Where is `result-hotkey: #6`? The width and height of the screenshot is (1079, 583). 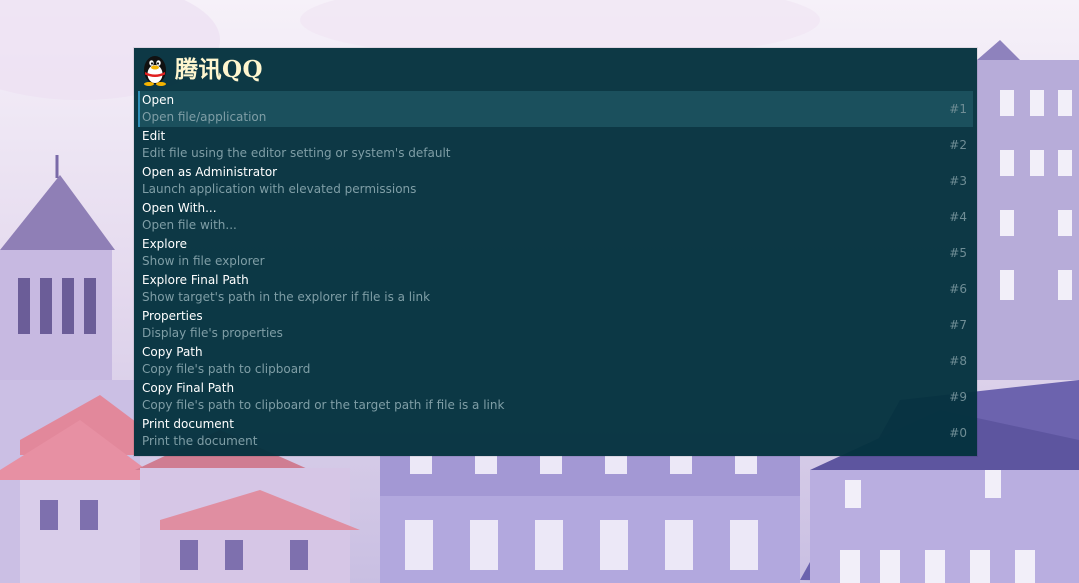
result-hotkey: #6 is located at coordinates (958, 289).